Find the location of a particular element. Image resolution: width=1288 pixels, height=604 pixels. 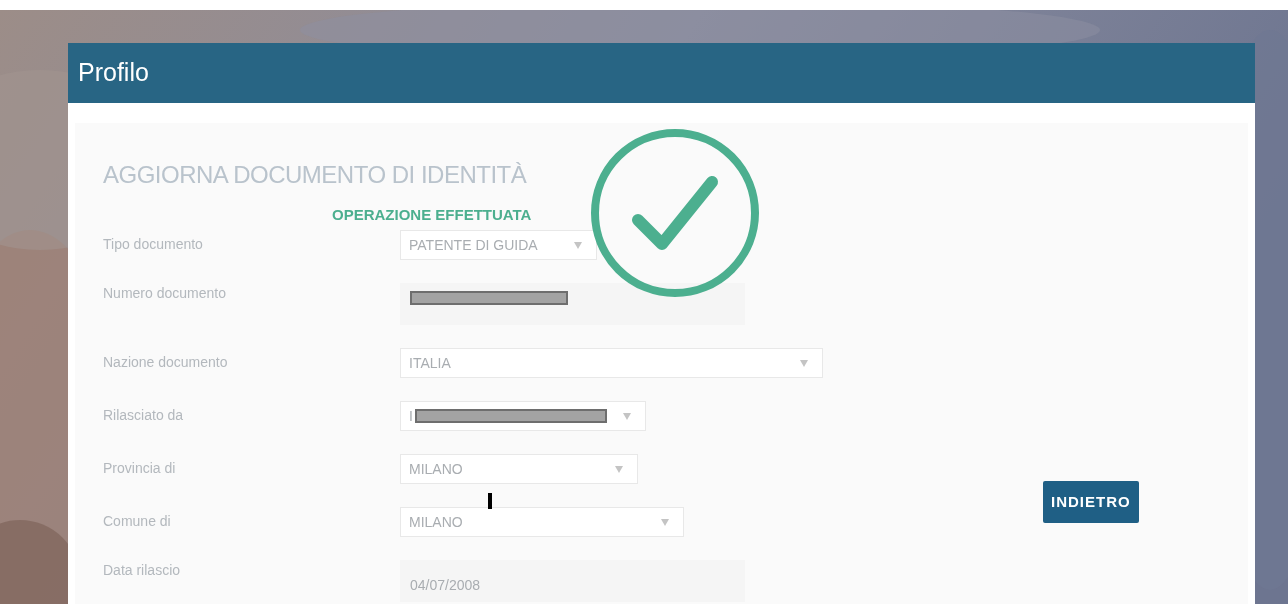

text-cursor-icon is located at coordinates (490, 501).